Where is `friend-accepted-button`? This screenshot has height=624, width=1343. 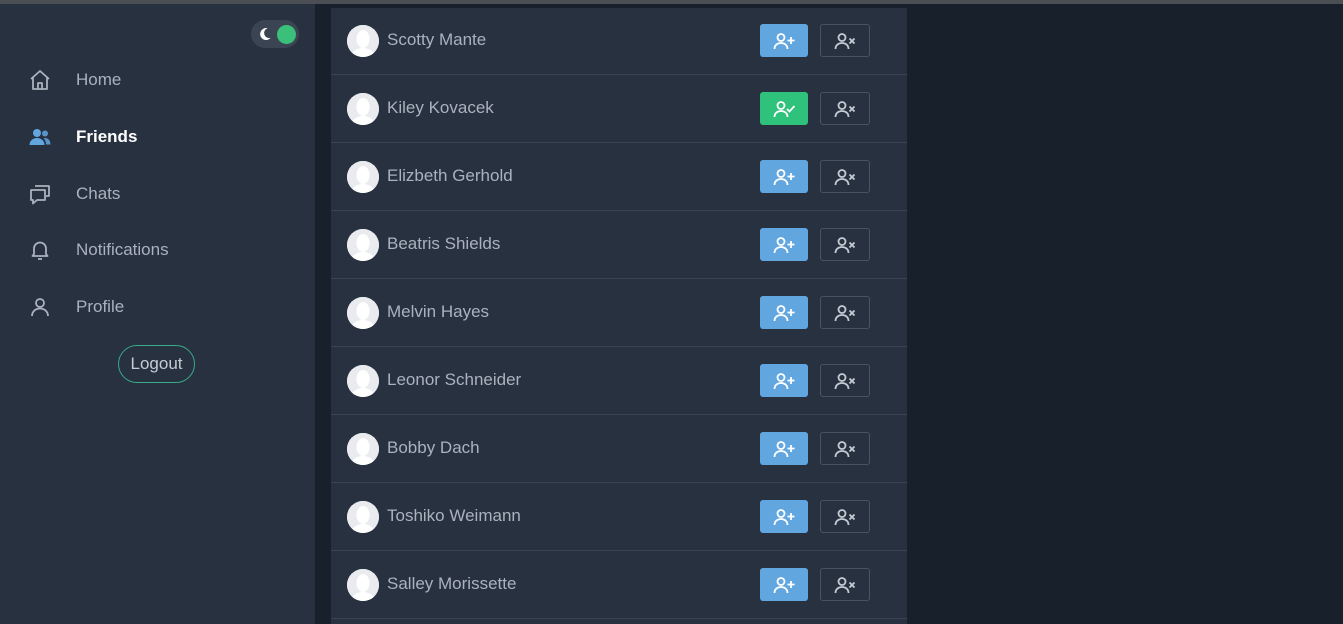 friend-accepted-button is located at coordinates (784, 108).